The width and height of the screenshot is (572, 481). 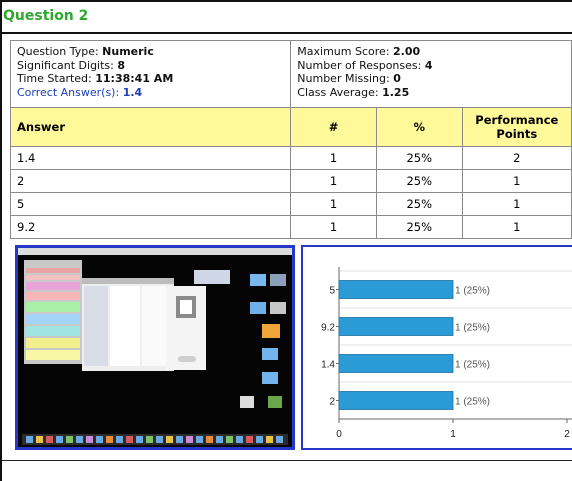 What do you see at coordinates (428, 65) in the screenshot?
I see `responses-value: 4` at bounding box center [428, 65].